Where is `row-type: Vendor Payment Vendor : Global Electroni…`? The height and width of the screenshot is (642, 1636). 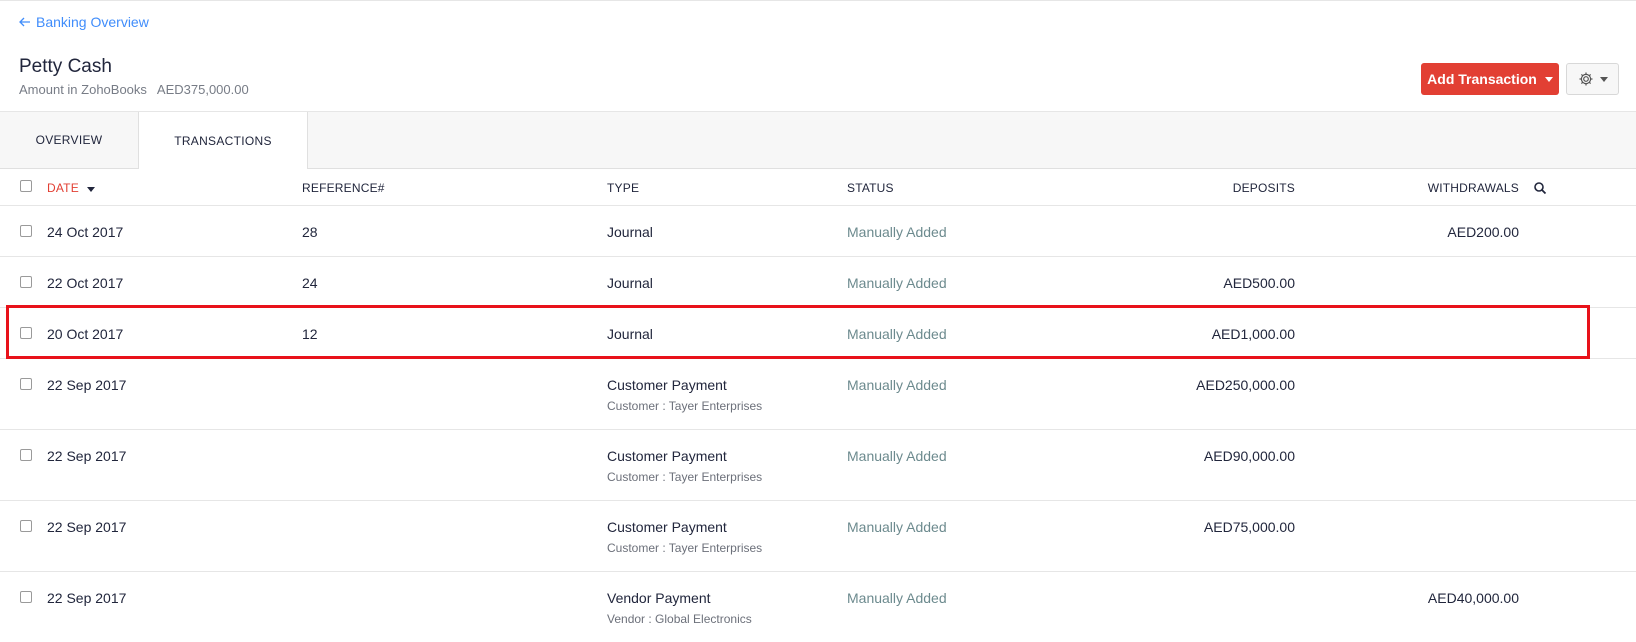
row-type: Vendor Payment Vendor : Global Electroni… is located at coordinates (679, 608).